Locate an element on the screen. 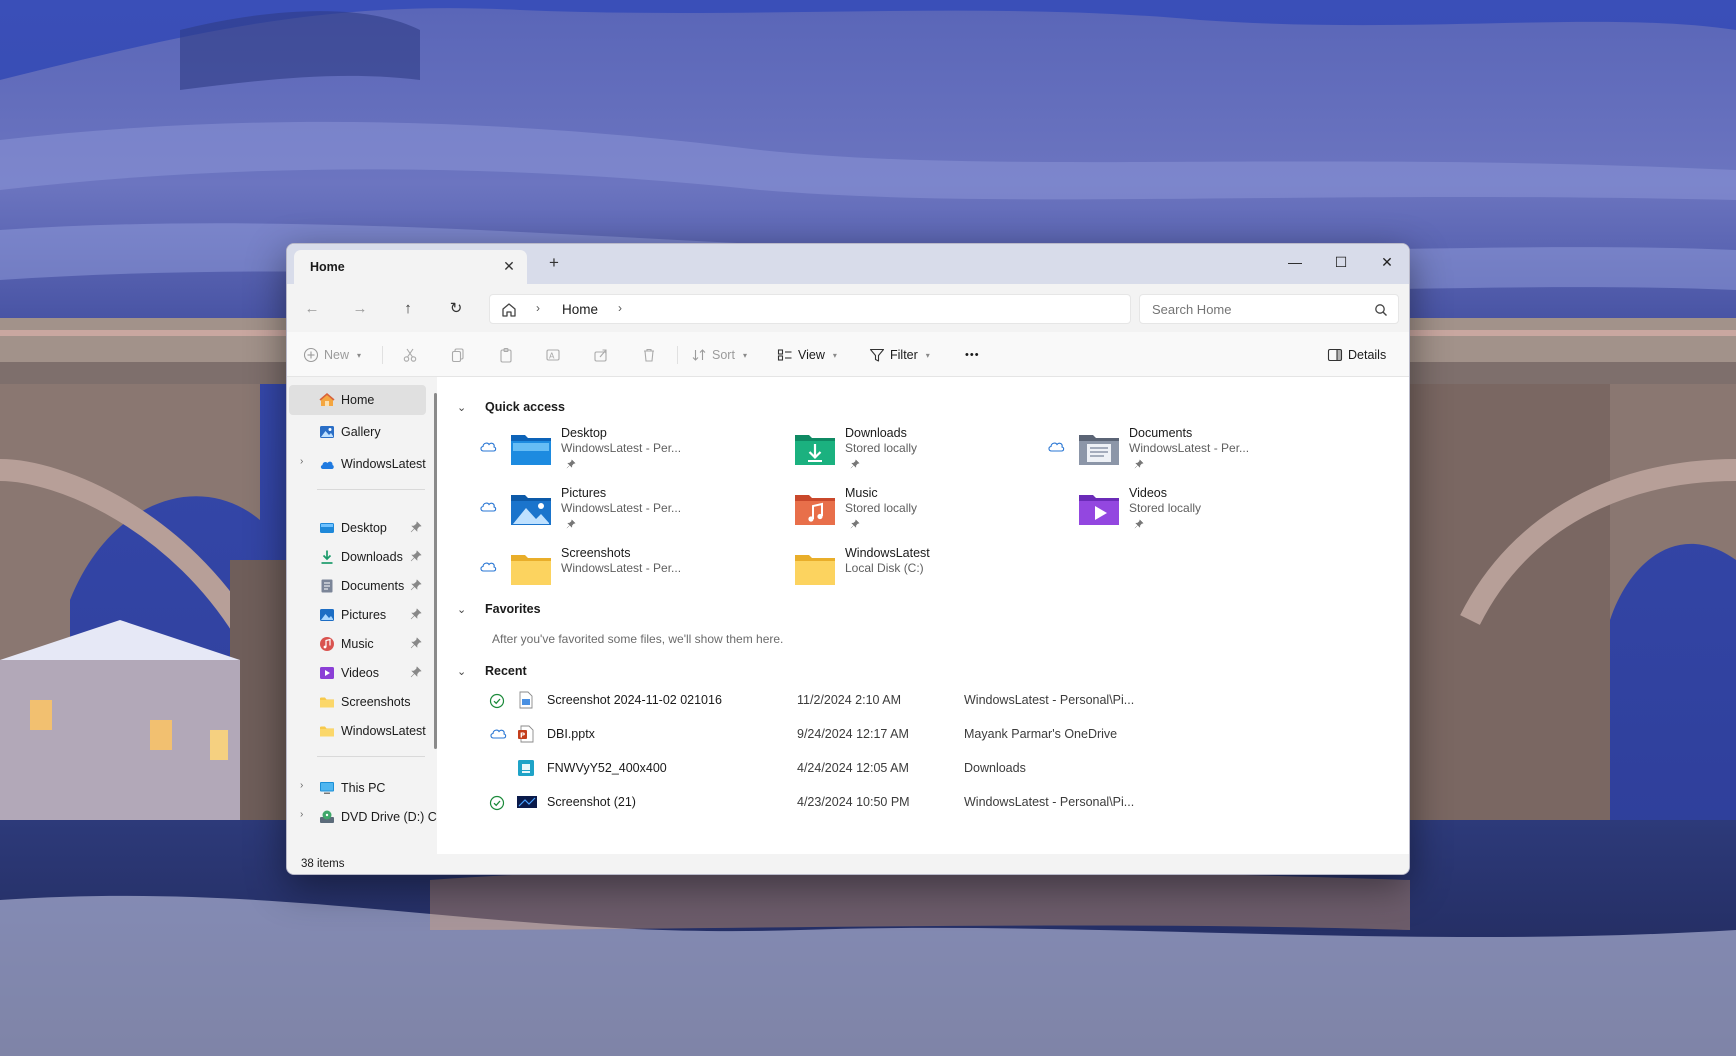  downloads-icon is located at coordinates (327, 557).